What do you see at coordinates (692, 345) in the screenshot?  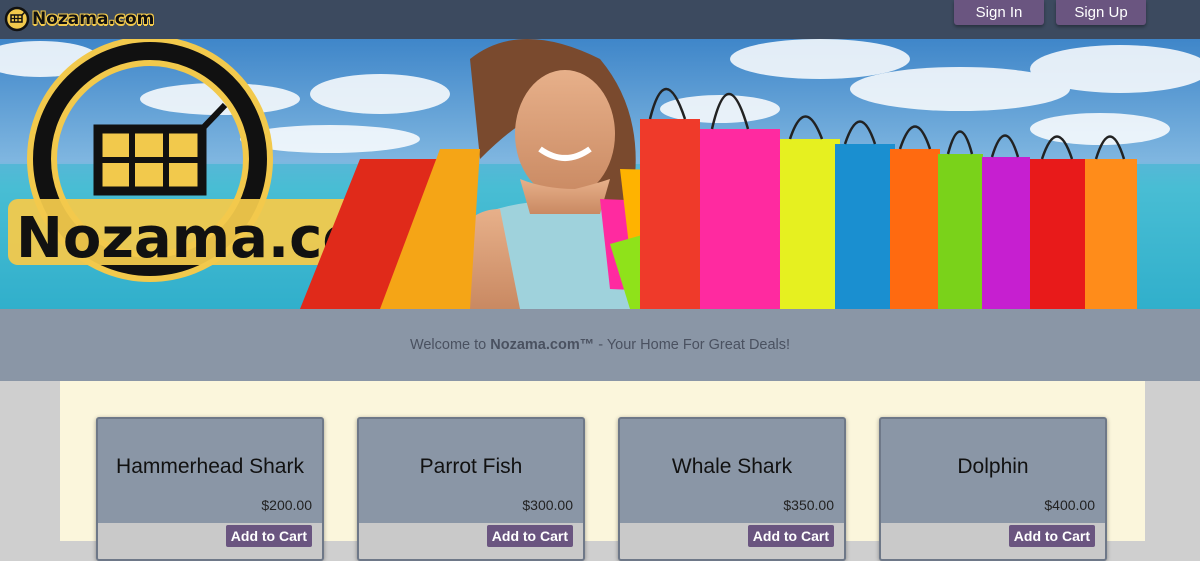 I see `welcome-suffix: - Your Home For Great Deals!` at bounding box center [692, 345].